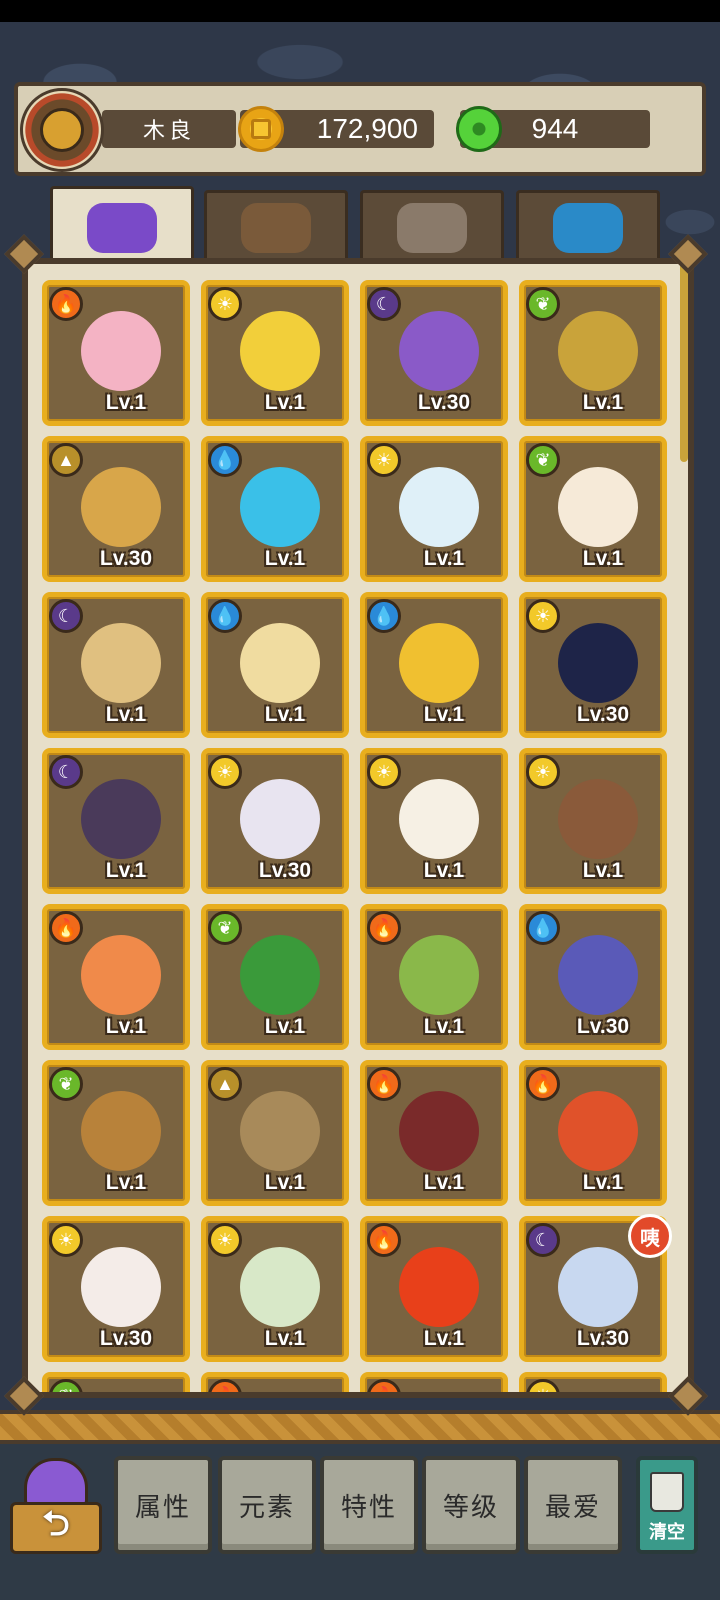 Image resolution: width=720 pixels, height=1600 pixels. I want to click on player-avatar, so click(62, 130).